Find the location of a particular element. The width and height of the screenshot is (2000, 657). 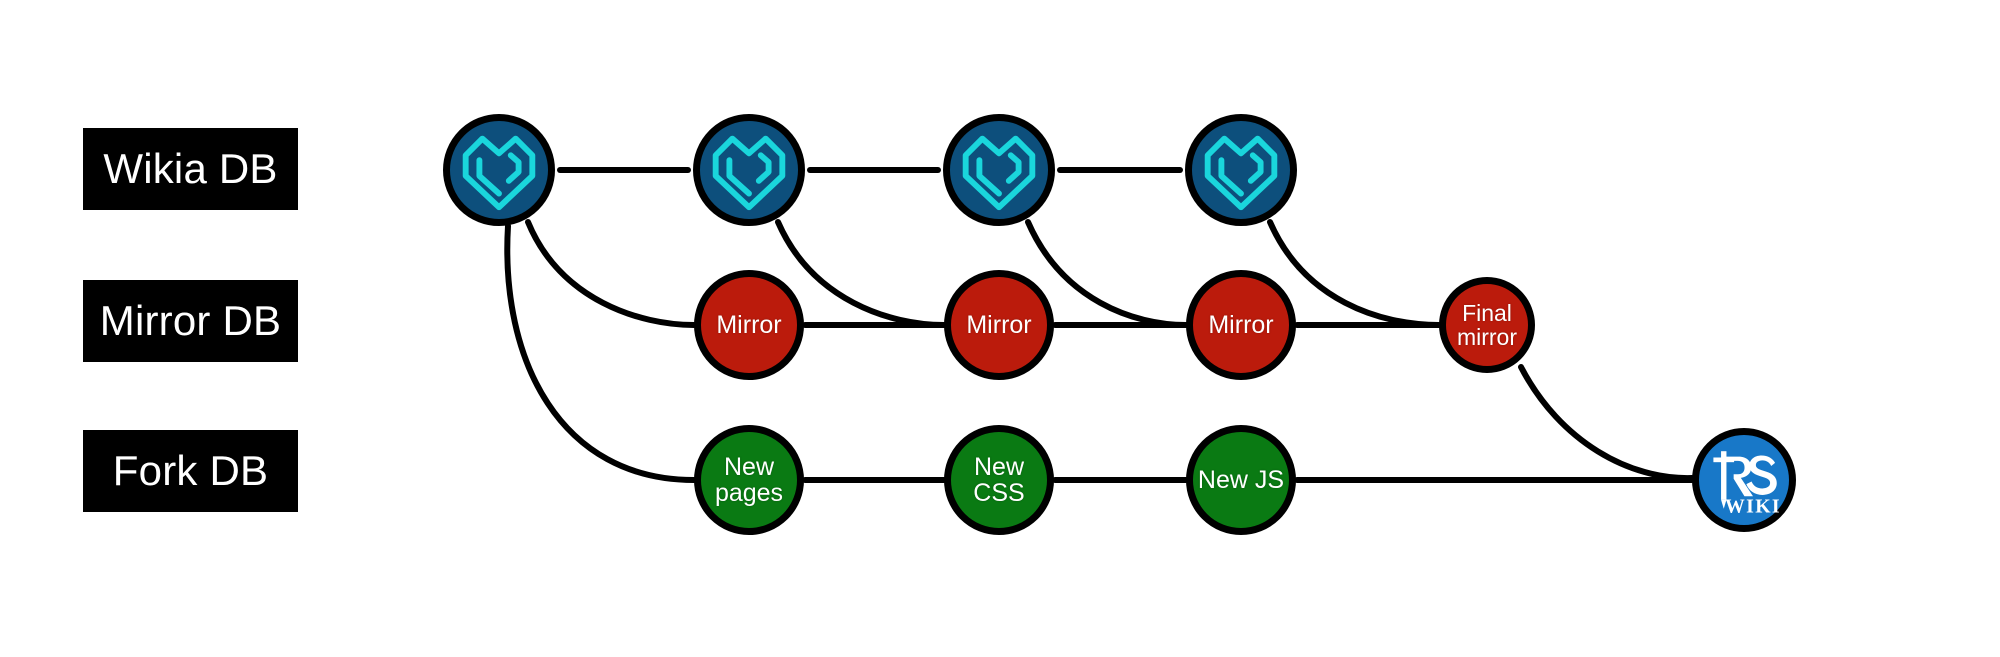

node-mirror-2-label: Mirror is located at coordinates (999, 324).